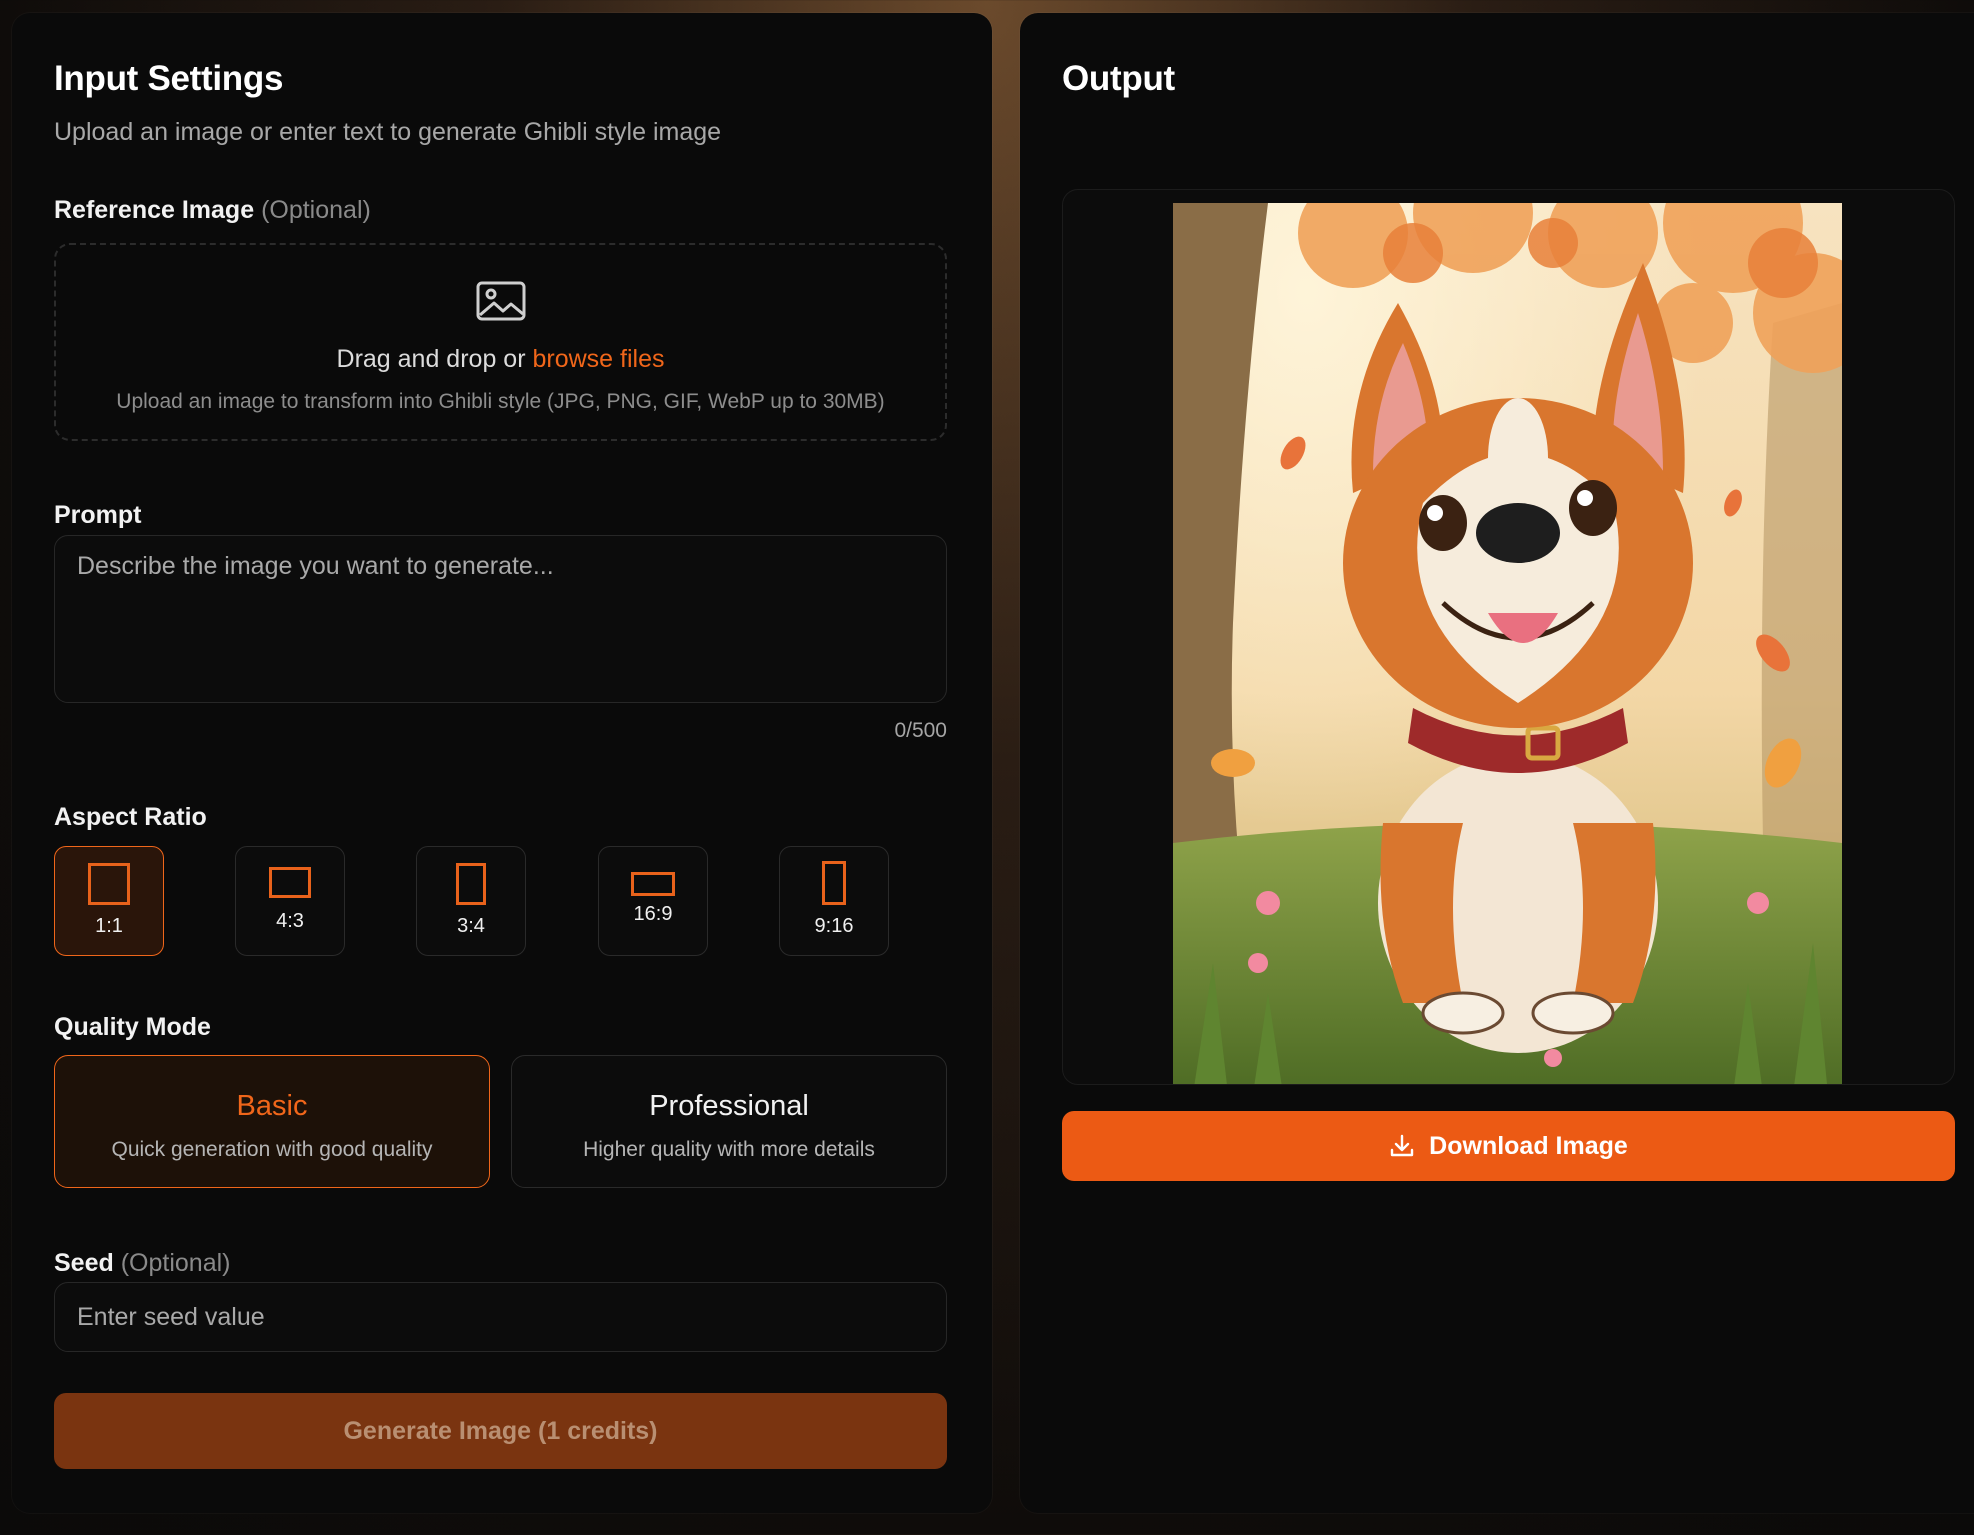 The image size is (1974, 1535). What do you see at coordinates (729, 1106) in the screenshot?
I see `quality-professional-title: Professional` at bounding box center [729, 1106].